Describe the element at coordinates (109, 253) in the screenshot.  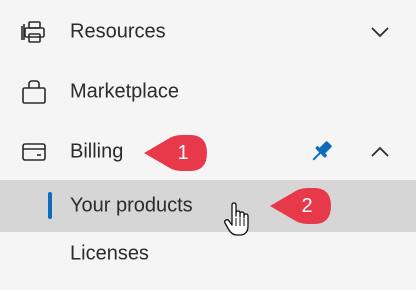
I see `nav-subitem-label: Licenses` at that location.